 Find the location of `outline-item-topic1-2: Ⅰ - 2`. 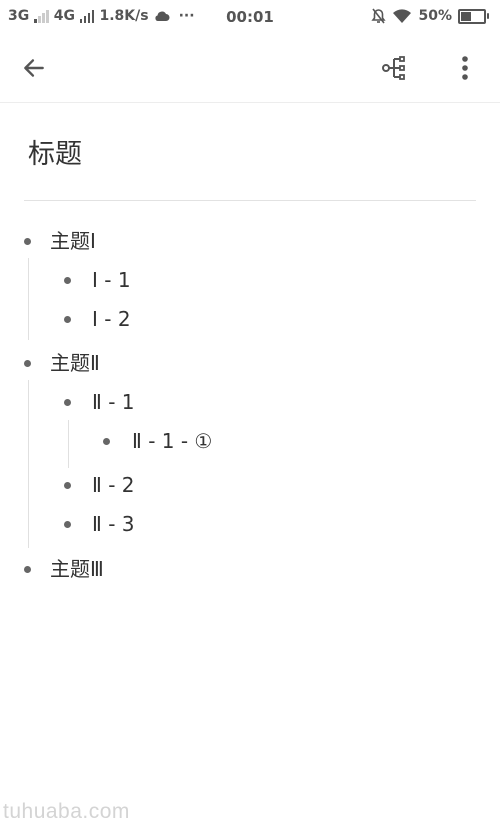

outline-item-topic1-2: Ⅰ - 2 is located at coordinates (111, 319).